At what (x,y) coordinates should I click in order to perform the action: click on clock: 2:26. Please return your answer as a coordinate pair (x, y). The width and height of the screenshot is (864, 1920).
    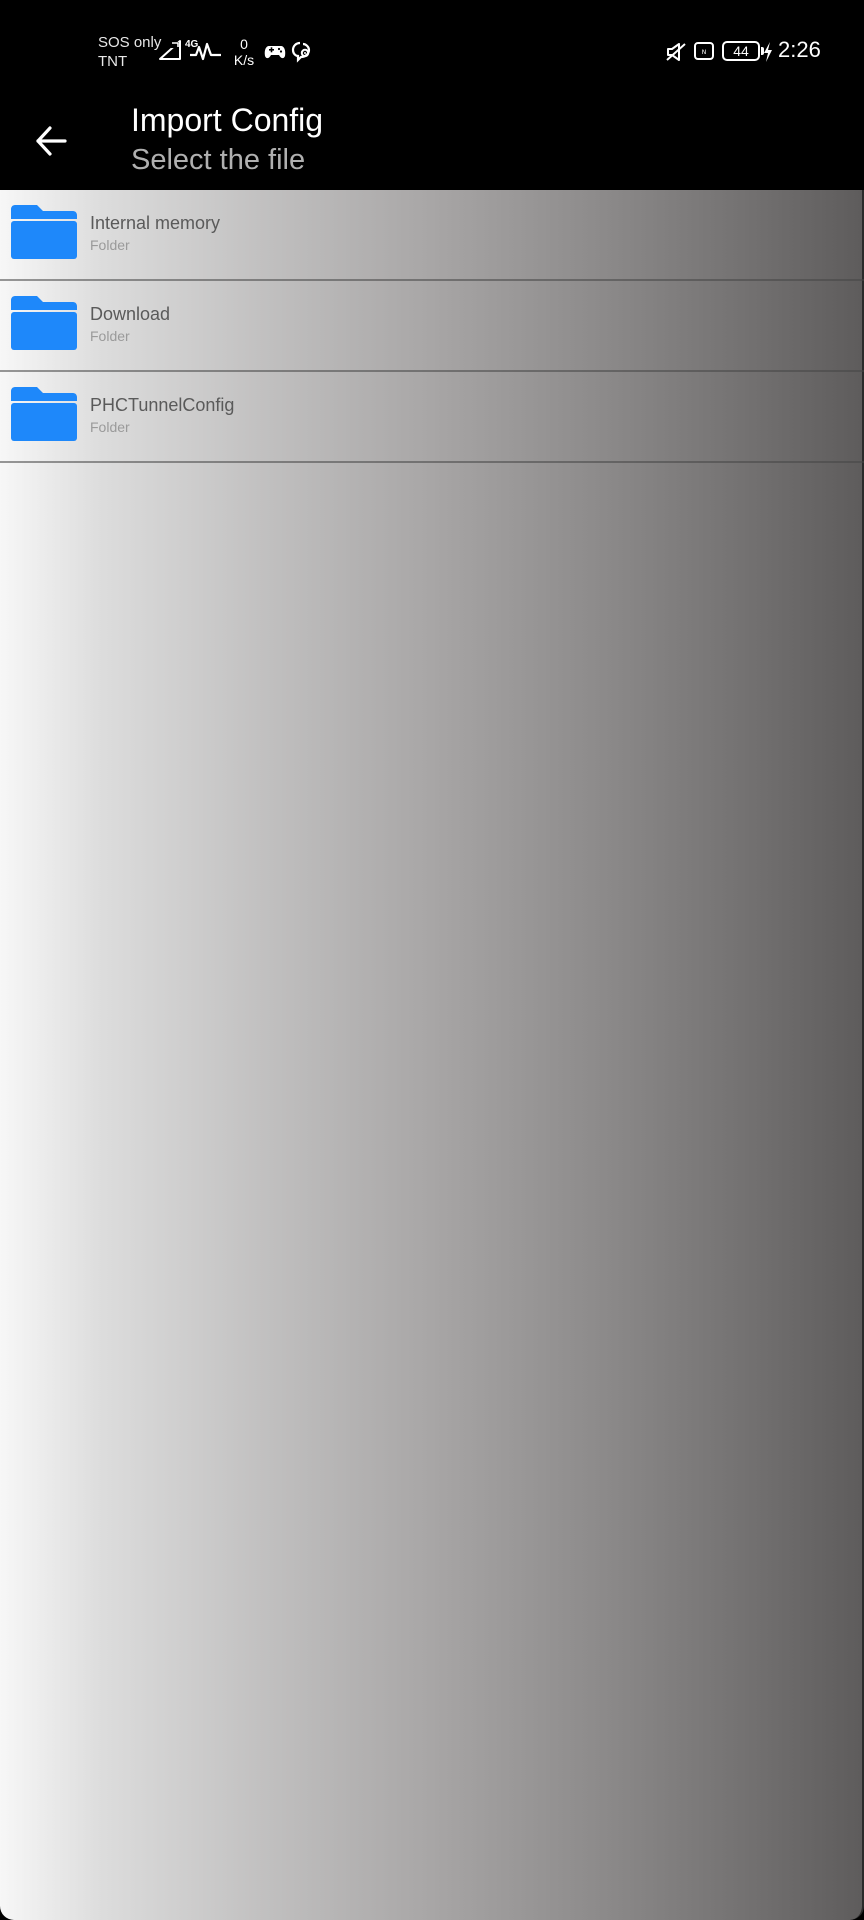
    Looking at the image, I should click on (799, 49).